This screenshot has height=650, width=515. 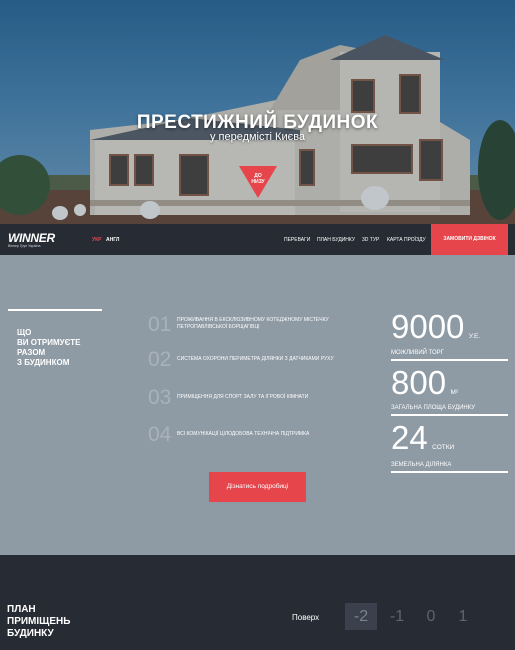 What do you see at coordinates (361, 616) in the screenshot?
I see `floor-button-minus-2: -2` at bounding box center [361, 616].